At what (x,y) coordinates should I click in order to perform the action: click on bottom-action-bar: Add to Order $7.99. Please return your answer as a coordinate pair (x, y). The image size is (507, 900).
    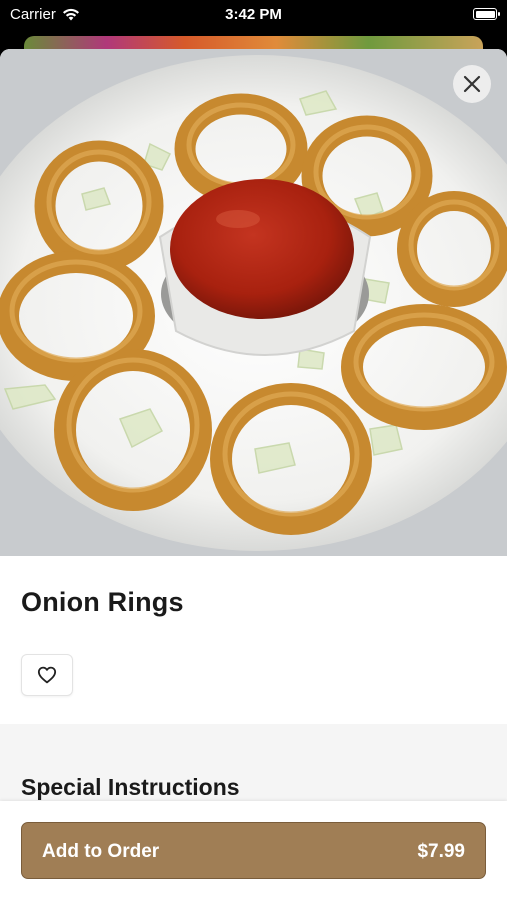
    Looking at the image, I should click on (253, 850).